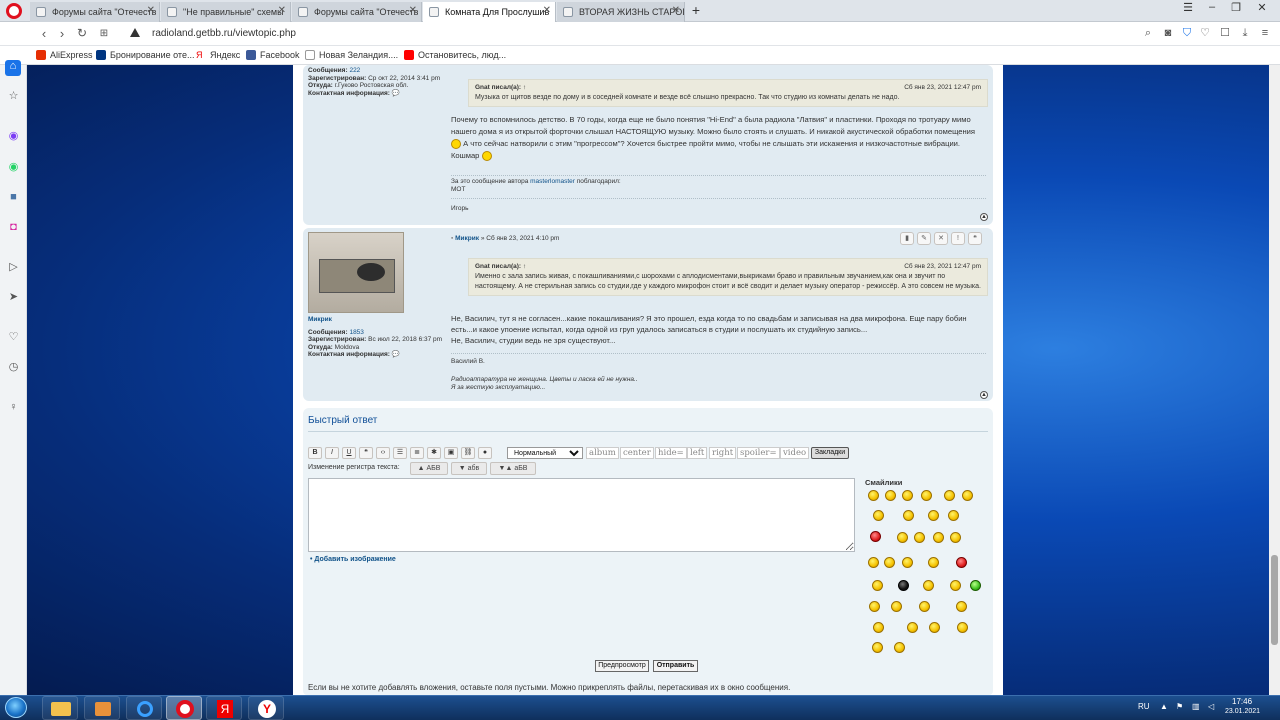 Image resolution: width=1280 pixels, height=720 pixels. I want to click on opera-taskbar-icon, so click(184, 708).